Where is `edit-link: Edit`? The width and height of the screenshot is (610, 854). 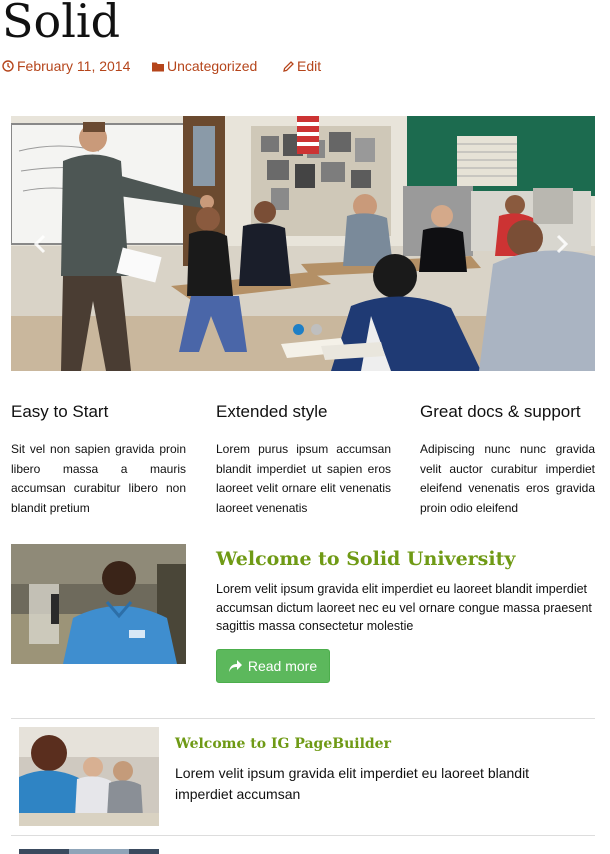
edit-link: Edit is located at coordinates (302, 66).